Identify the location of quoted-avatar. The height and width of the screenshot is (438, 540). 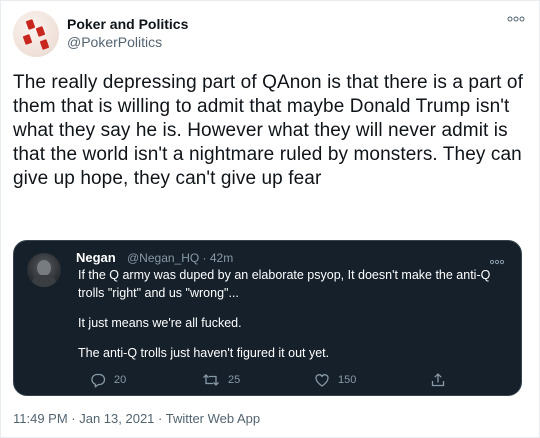
(44, 270).